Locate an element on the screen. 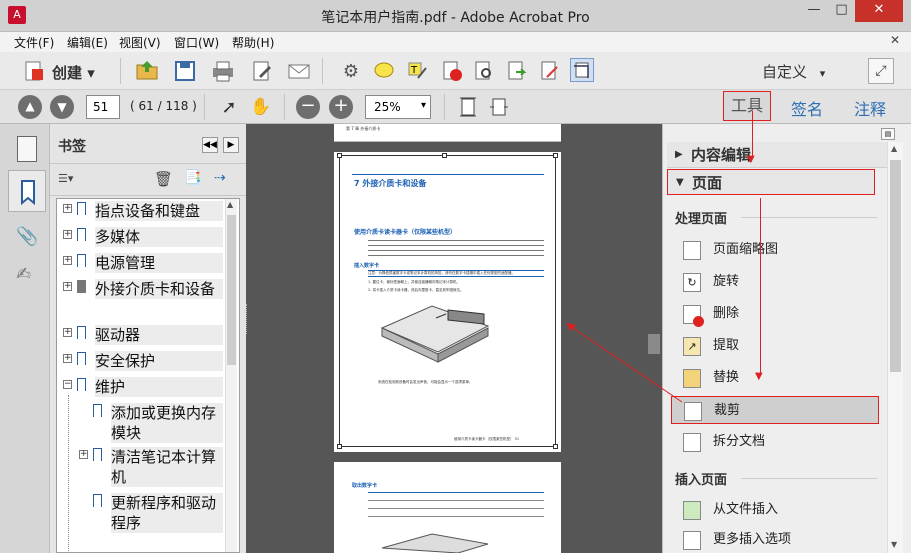 The image size is (911, 553). expand-icon: ⤢ is located at coordinates (881, 71).